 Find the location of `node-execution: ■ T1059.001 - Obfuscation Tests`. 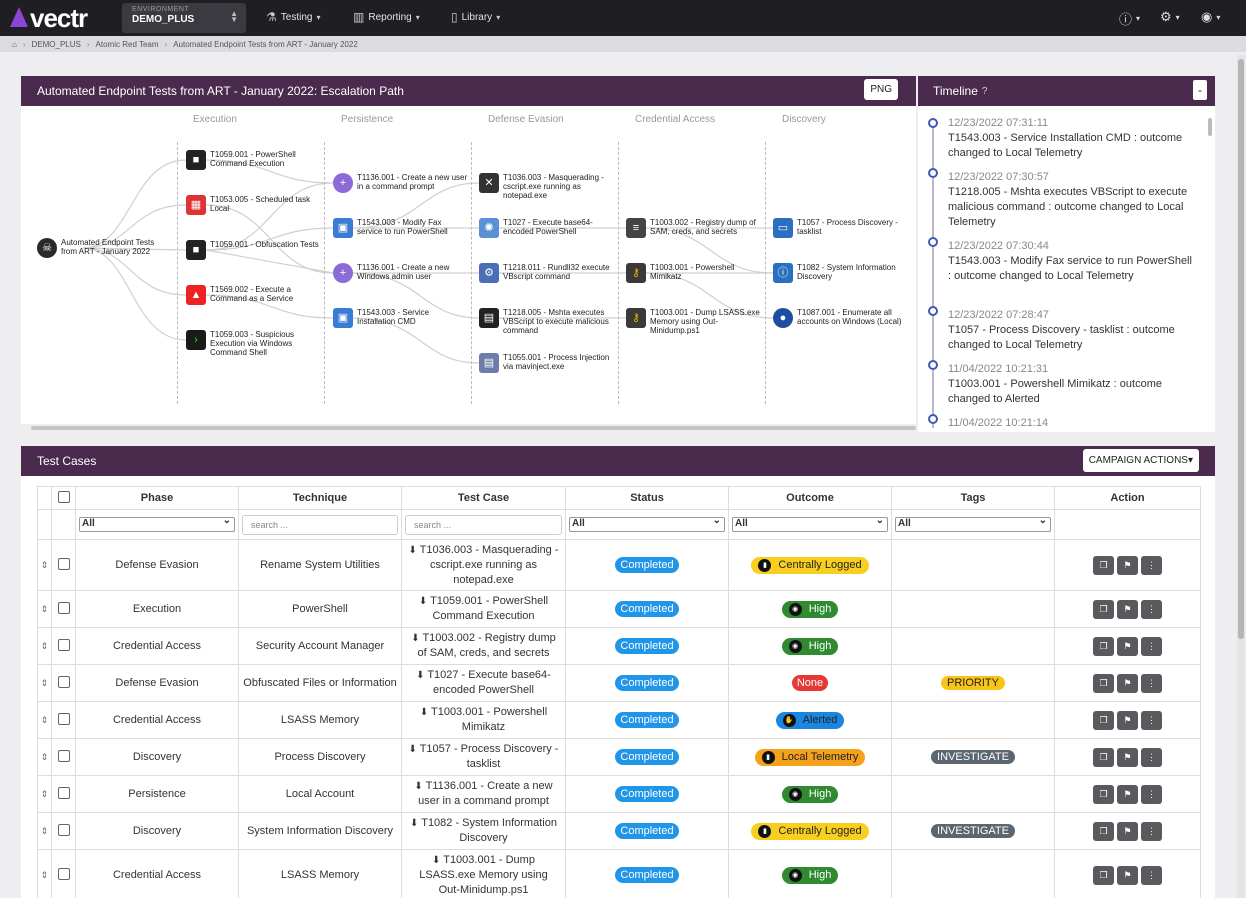

node-execution: ■ T1059.001 - Obfuscation Tests is located at coordinates (253, 250).